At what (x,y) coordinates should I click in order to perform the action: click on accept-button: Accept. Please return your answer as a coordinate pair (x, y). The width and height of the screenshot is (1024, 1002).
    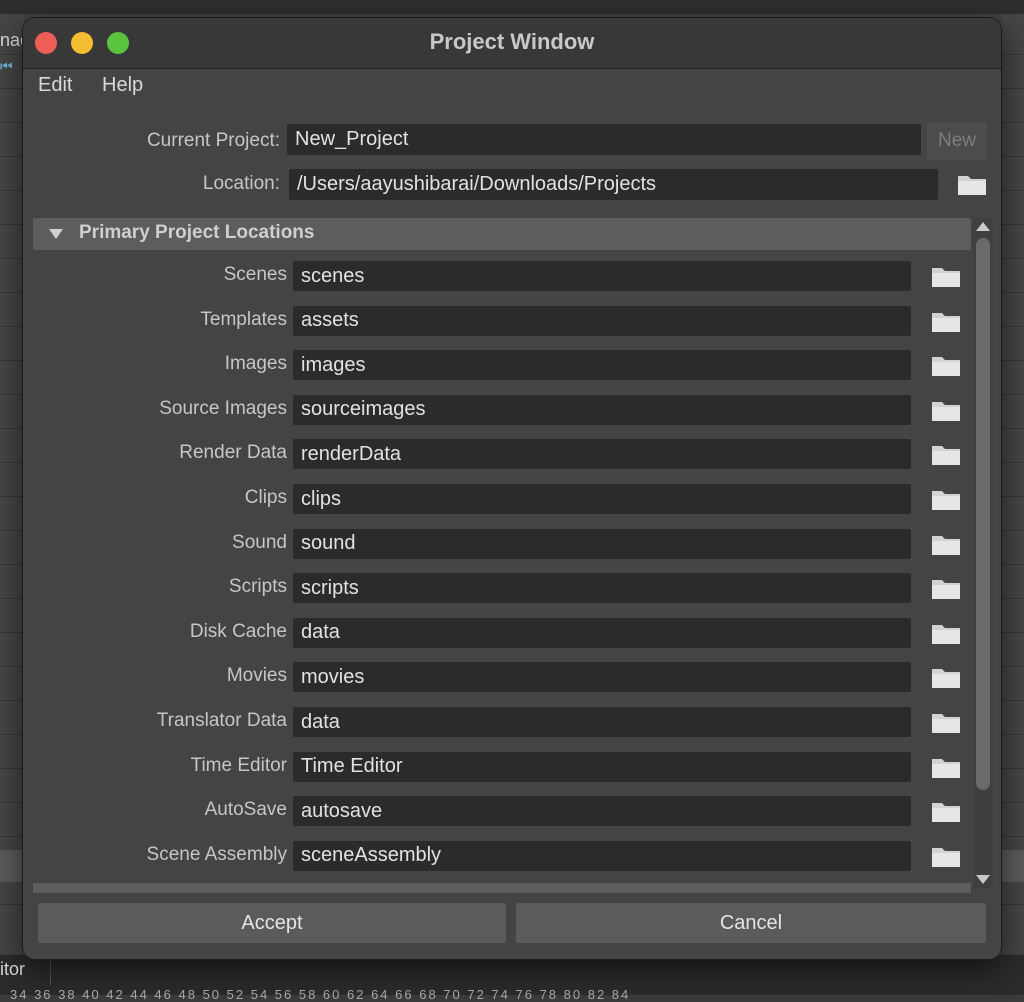
    Looking at the image, I should click on (272, 923).